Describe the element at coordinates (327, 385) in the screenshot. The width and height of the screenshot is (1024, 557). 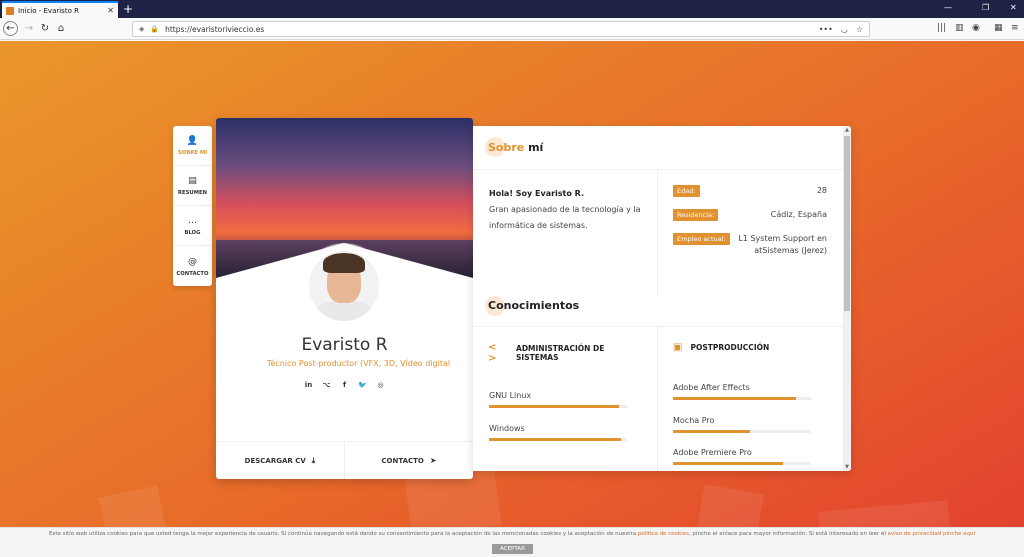
I see `github-icon: ⌥` at that location.